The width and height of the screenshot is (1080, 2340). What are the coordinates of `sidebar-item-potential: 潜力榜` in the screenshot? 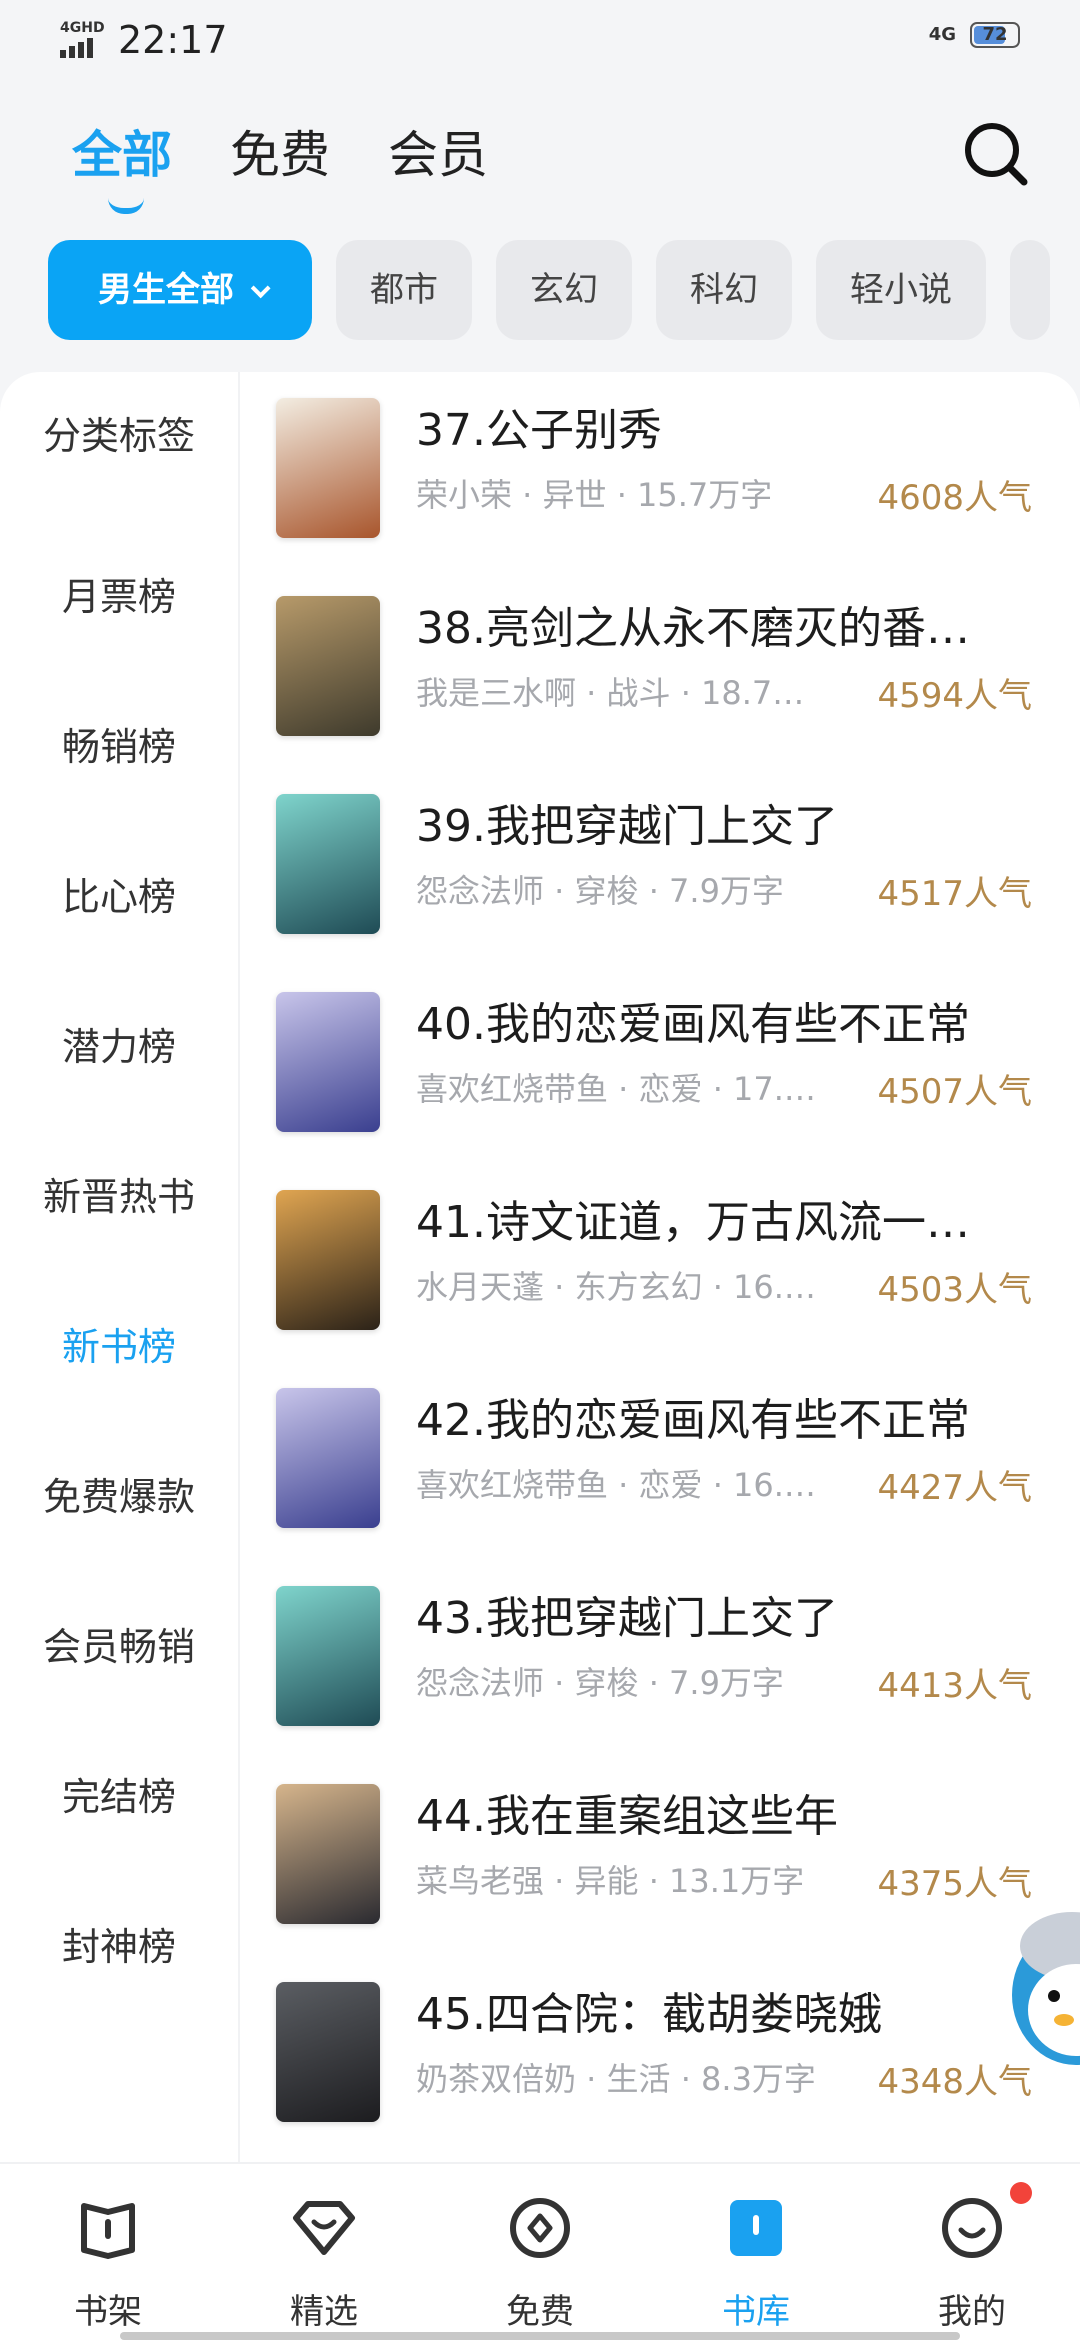 It's located at (119, 1047).